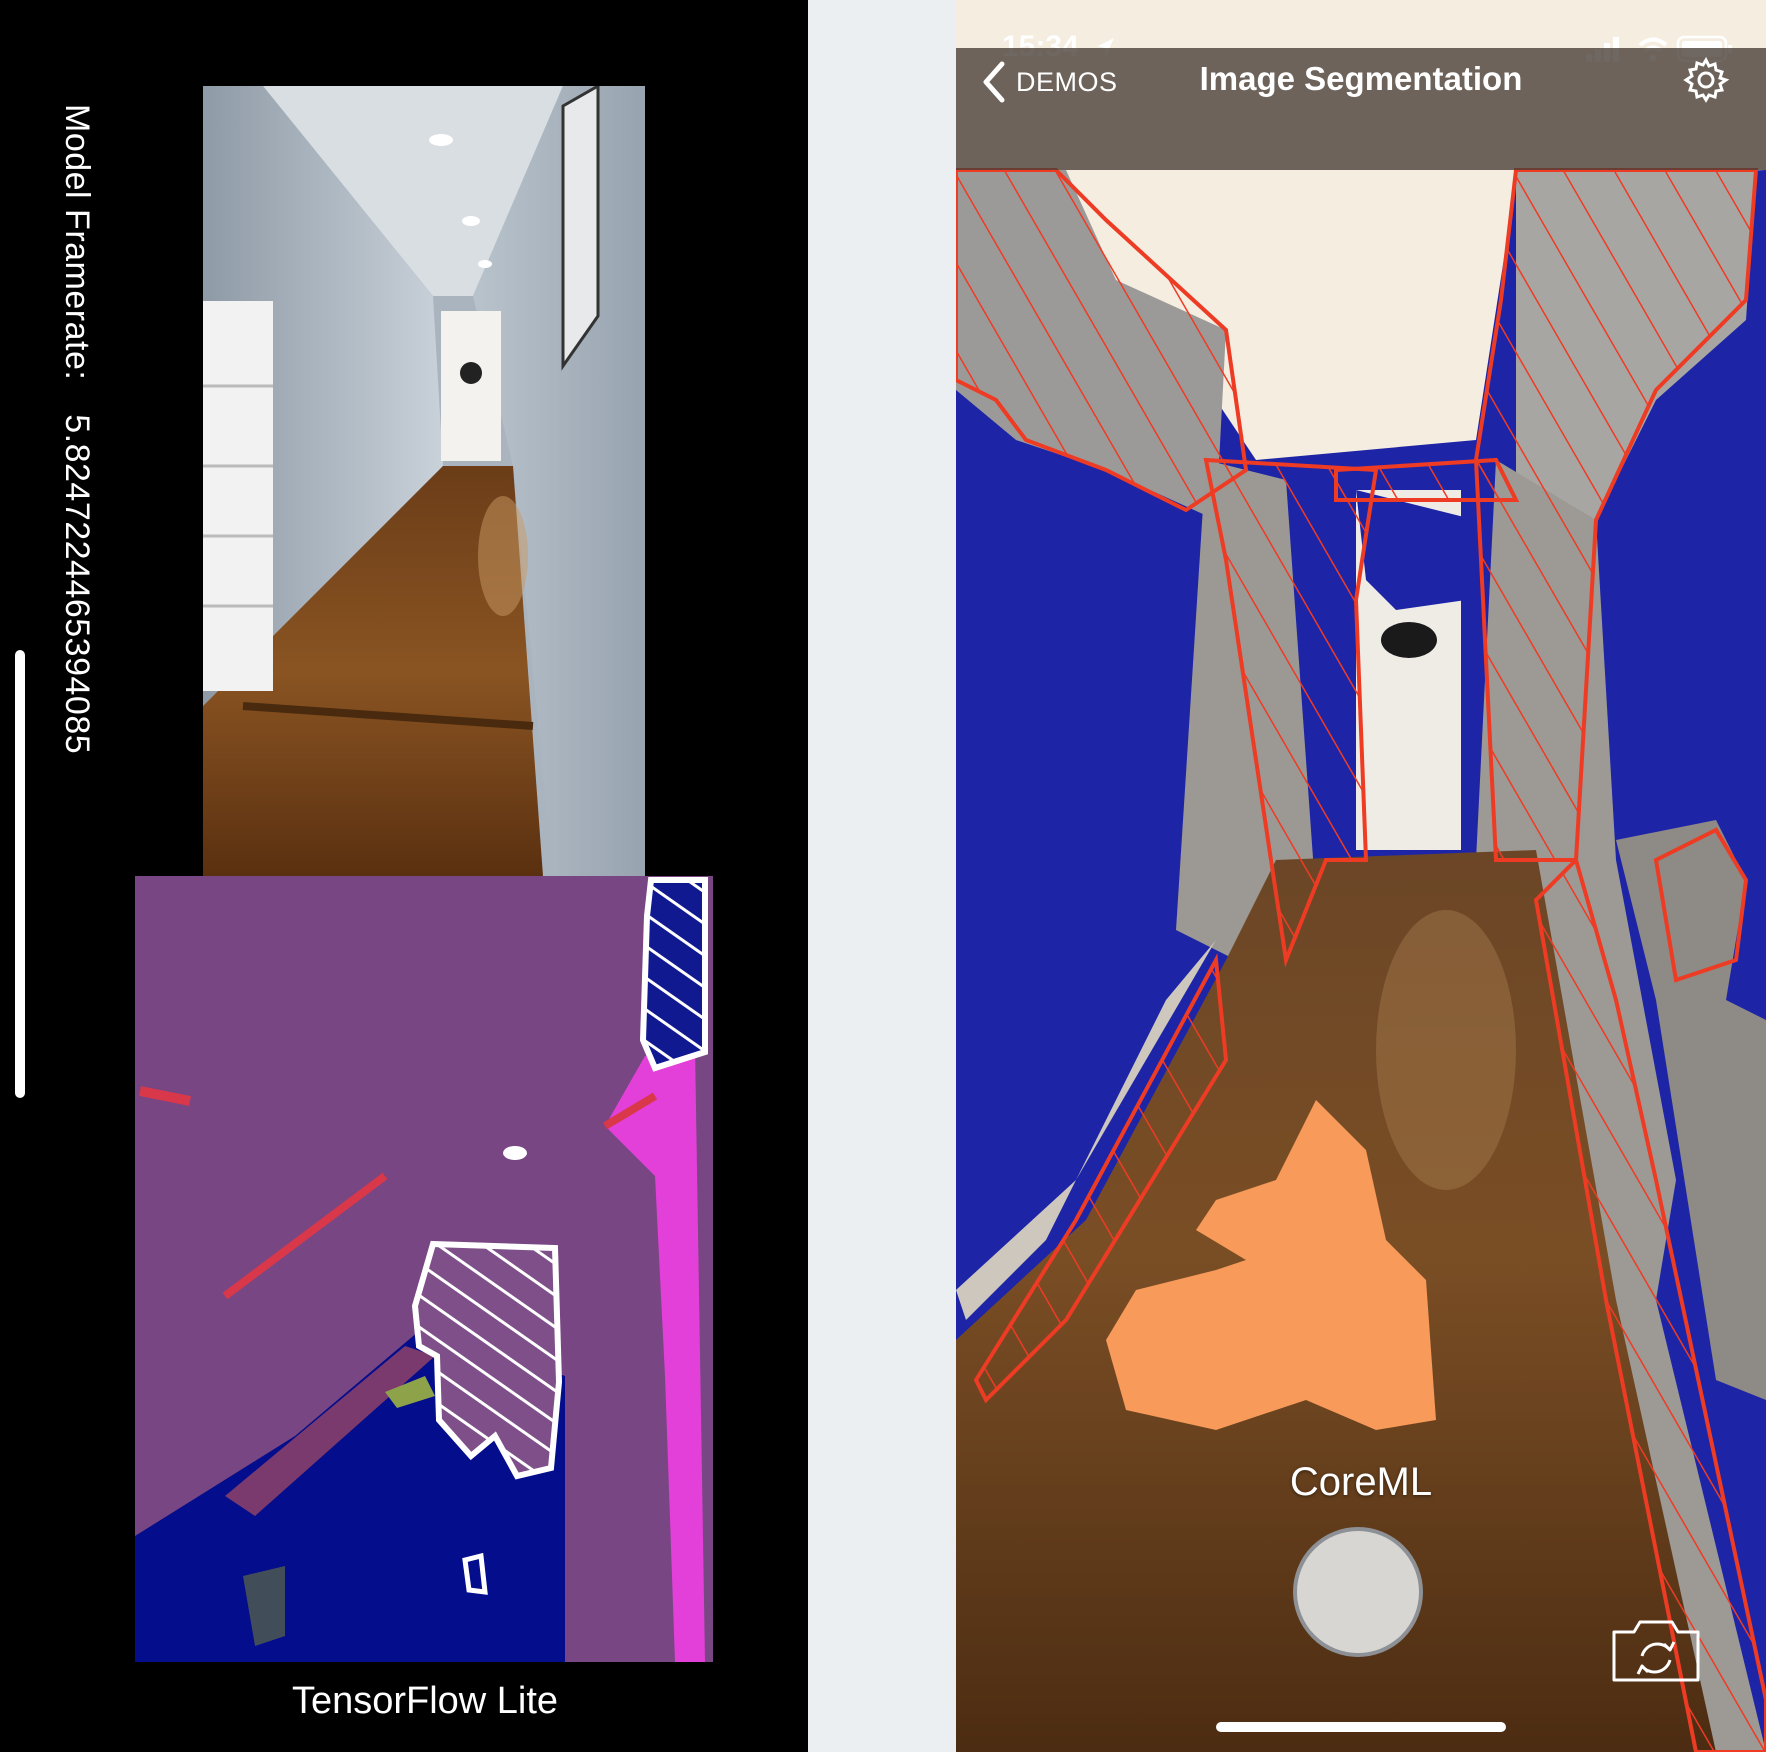  What do you see at coordinates (882, 876) in the screenshot?
I see `panel-divider` at bounding box center [882, 876].